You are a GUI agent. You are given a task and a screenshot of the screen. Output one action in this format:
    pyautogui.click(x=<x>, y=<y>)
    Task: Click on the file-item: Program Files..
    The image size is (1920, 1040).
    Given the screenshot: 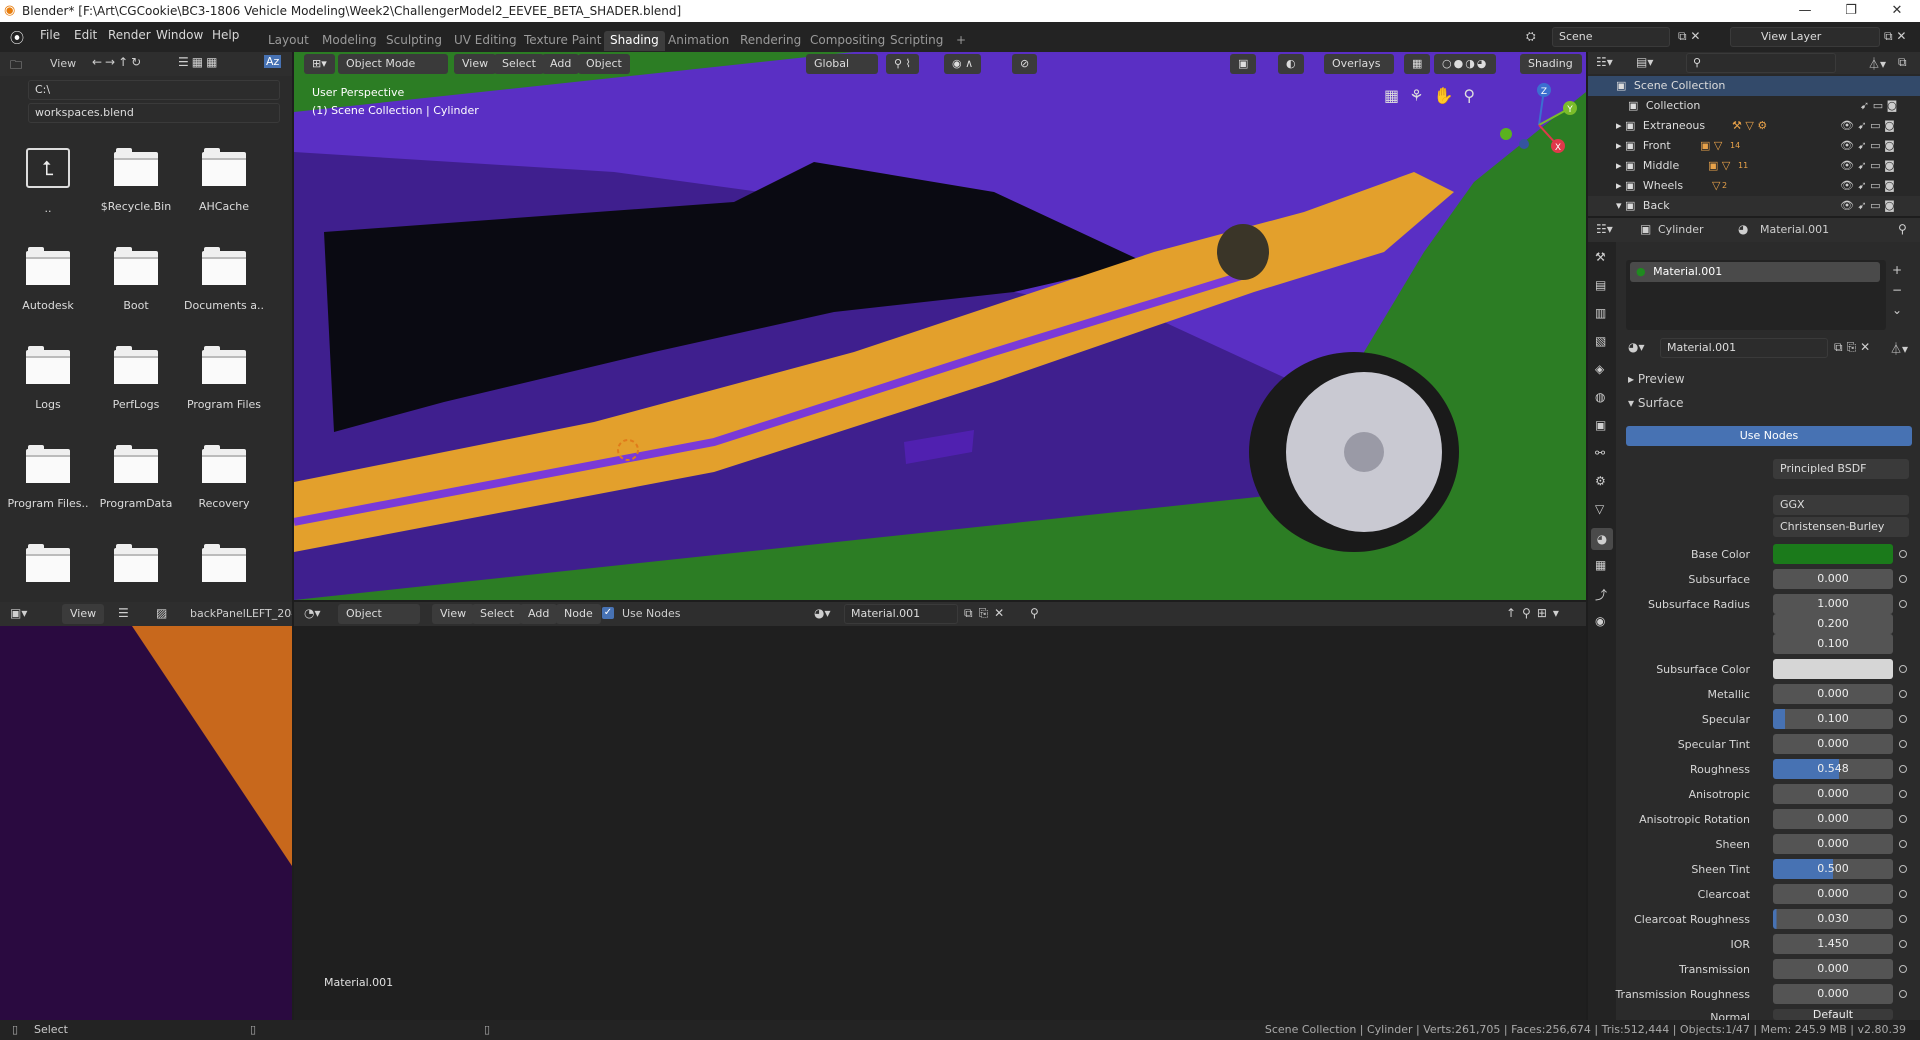 What is the action you would take?
    pyautogui.click(x=48, y=481)
    